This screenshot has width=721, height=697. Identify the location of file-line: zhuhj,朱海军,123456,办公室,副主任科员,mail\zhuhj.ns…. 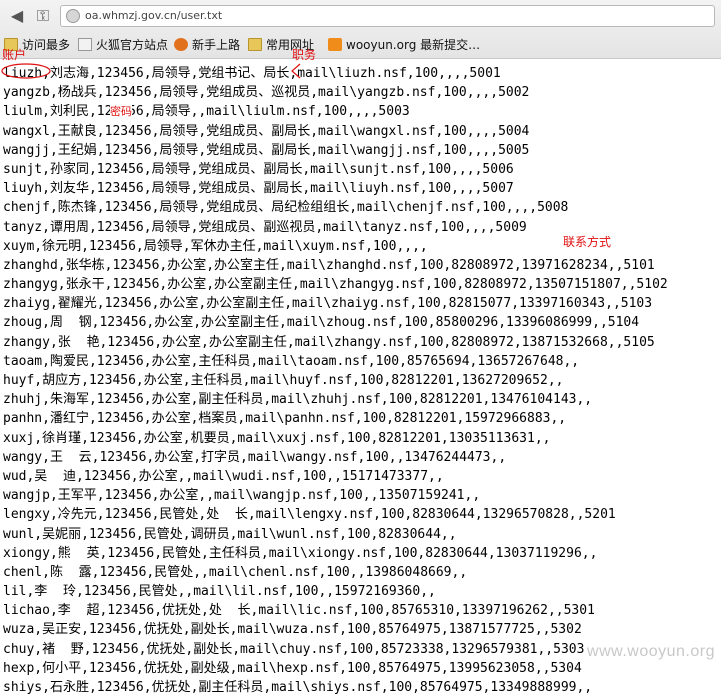
(298, 400).